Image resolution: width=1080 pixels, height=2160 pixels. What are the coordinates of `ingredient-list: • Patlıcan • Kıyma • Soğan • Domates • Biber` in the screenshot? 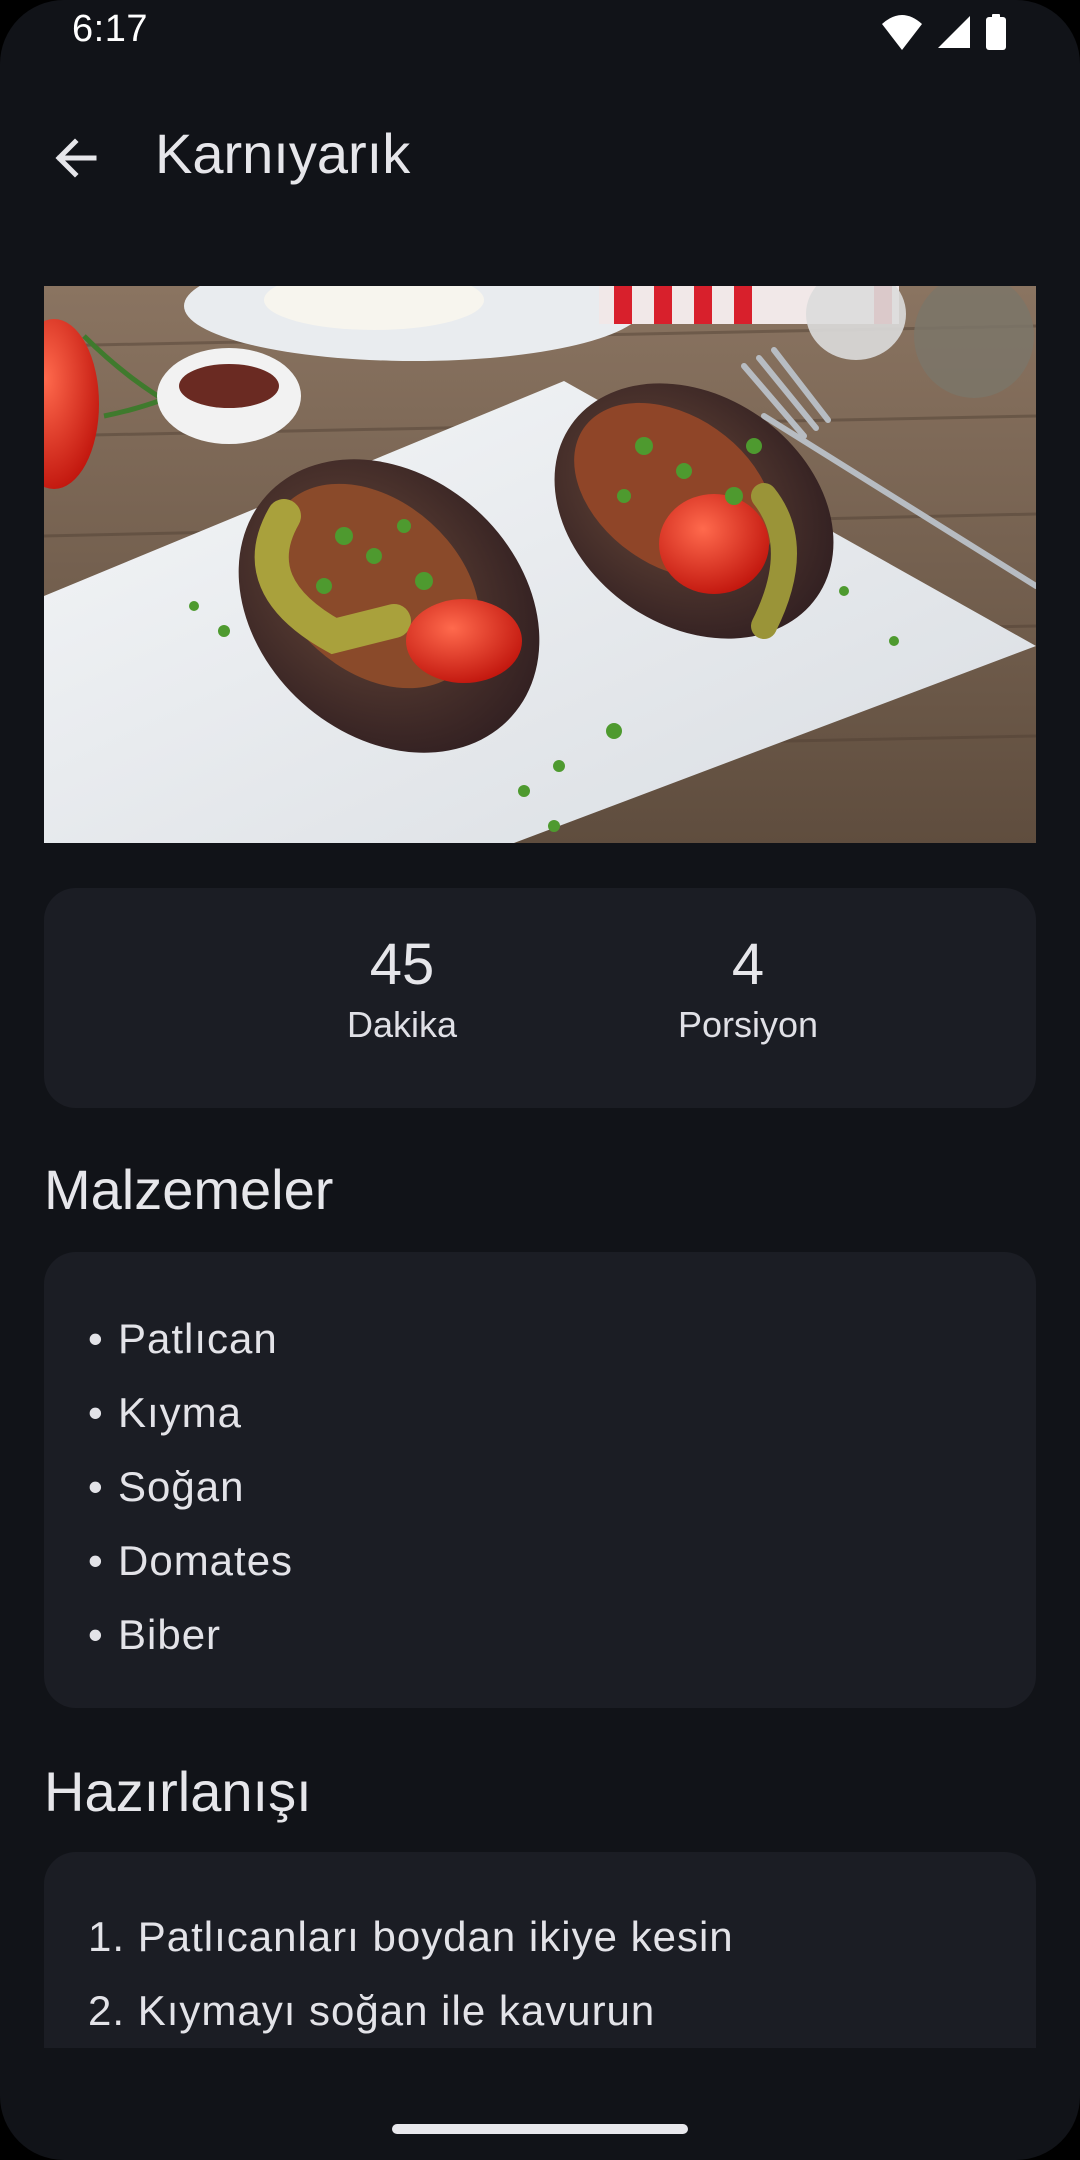 It's located at (190, 1487).